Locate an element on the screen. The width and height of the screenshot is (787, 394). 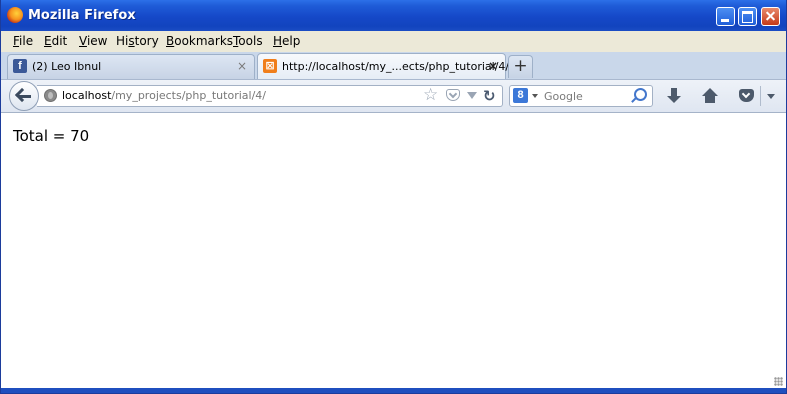
maximize-button is located at coordinates (747, 16).